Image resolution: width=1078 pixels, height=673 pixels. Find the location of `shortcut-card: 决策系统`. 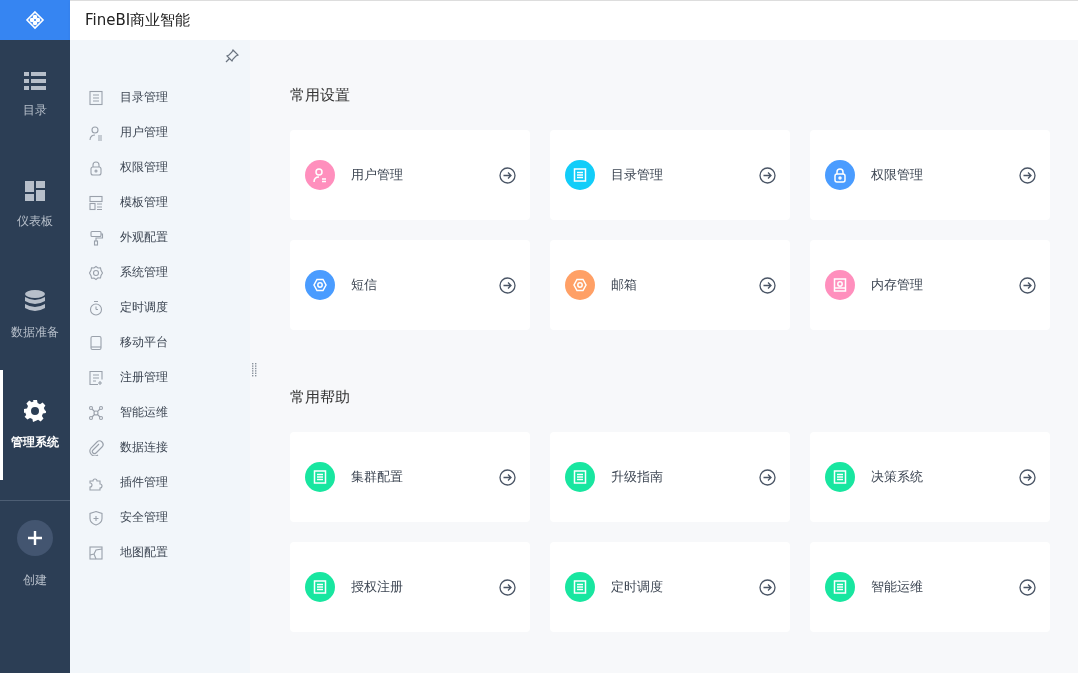

shortcut-card: 决策系统 is located at coordinates (930, 477).